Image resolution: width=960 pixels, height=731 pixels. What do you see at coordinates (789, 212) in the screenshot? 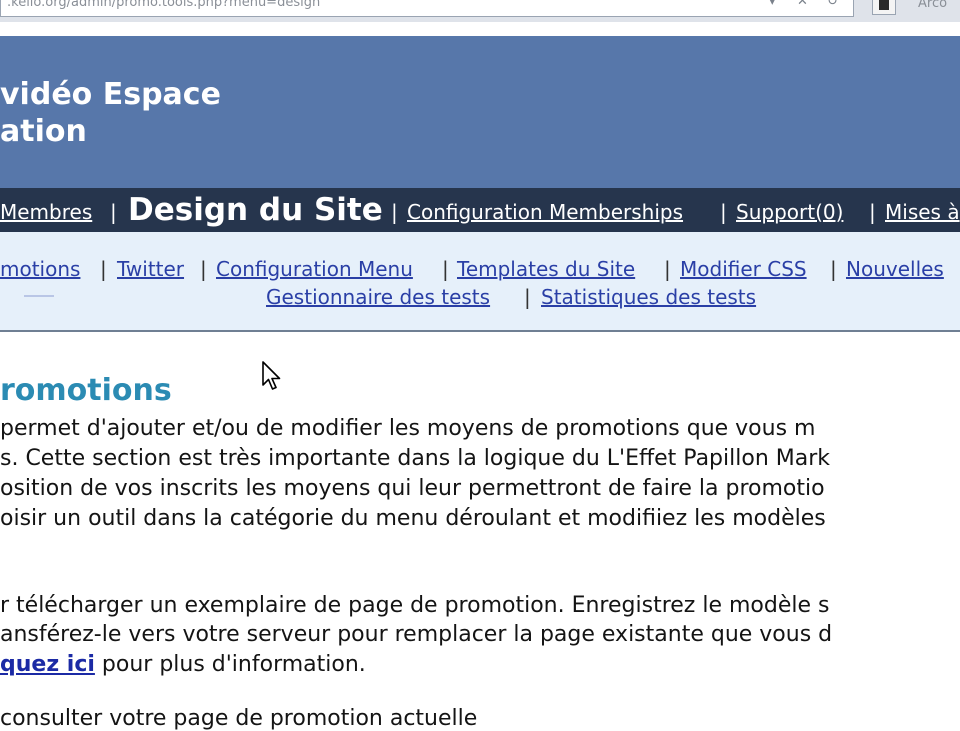
I see `nav-item-support: Support(0)` at bounding box center [789, 212].